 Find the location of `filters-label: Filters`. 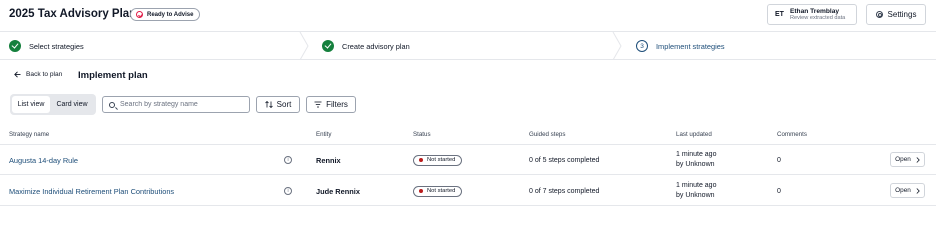

filters-label: Filters is located at coordinates (337, 104).